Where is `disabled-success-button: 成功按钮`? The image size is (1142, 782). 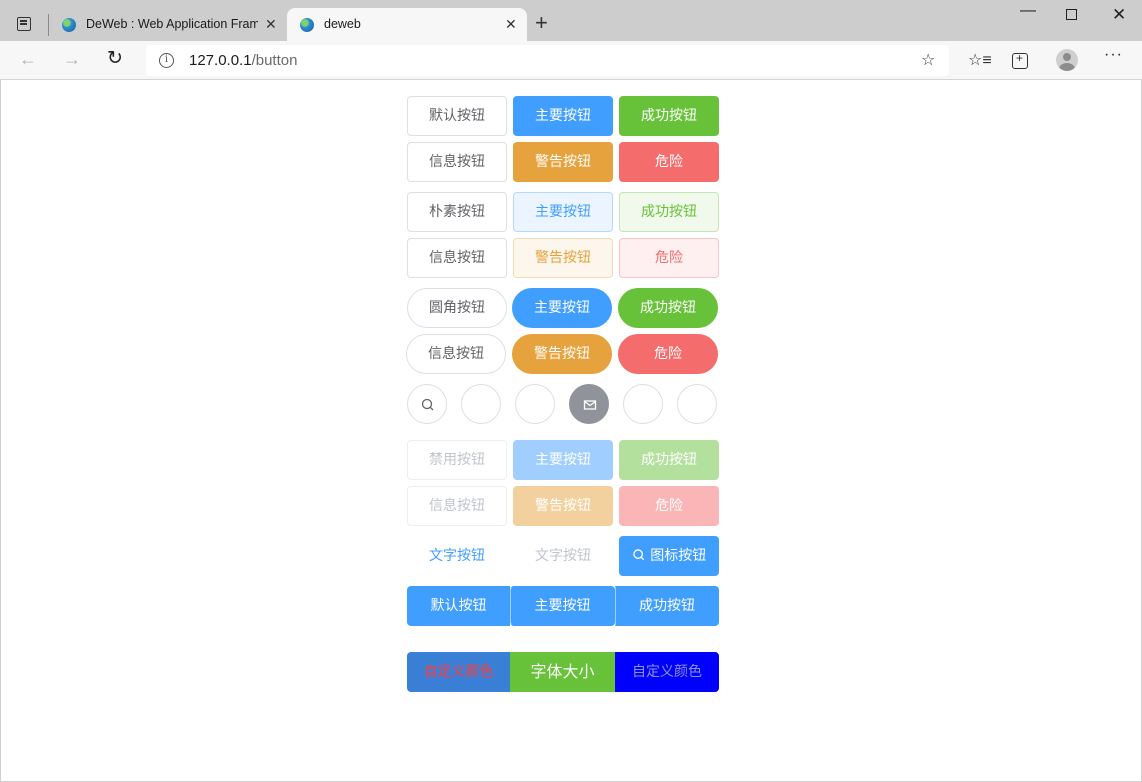 disabled-success-button: 成功按钮 is located at coordinates (669, 460).